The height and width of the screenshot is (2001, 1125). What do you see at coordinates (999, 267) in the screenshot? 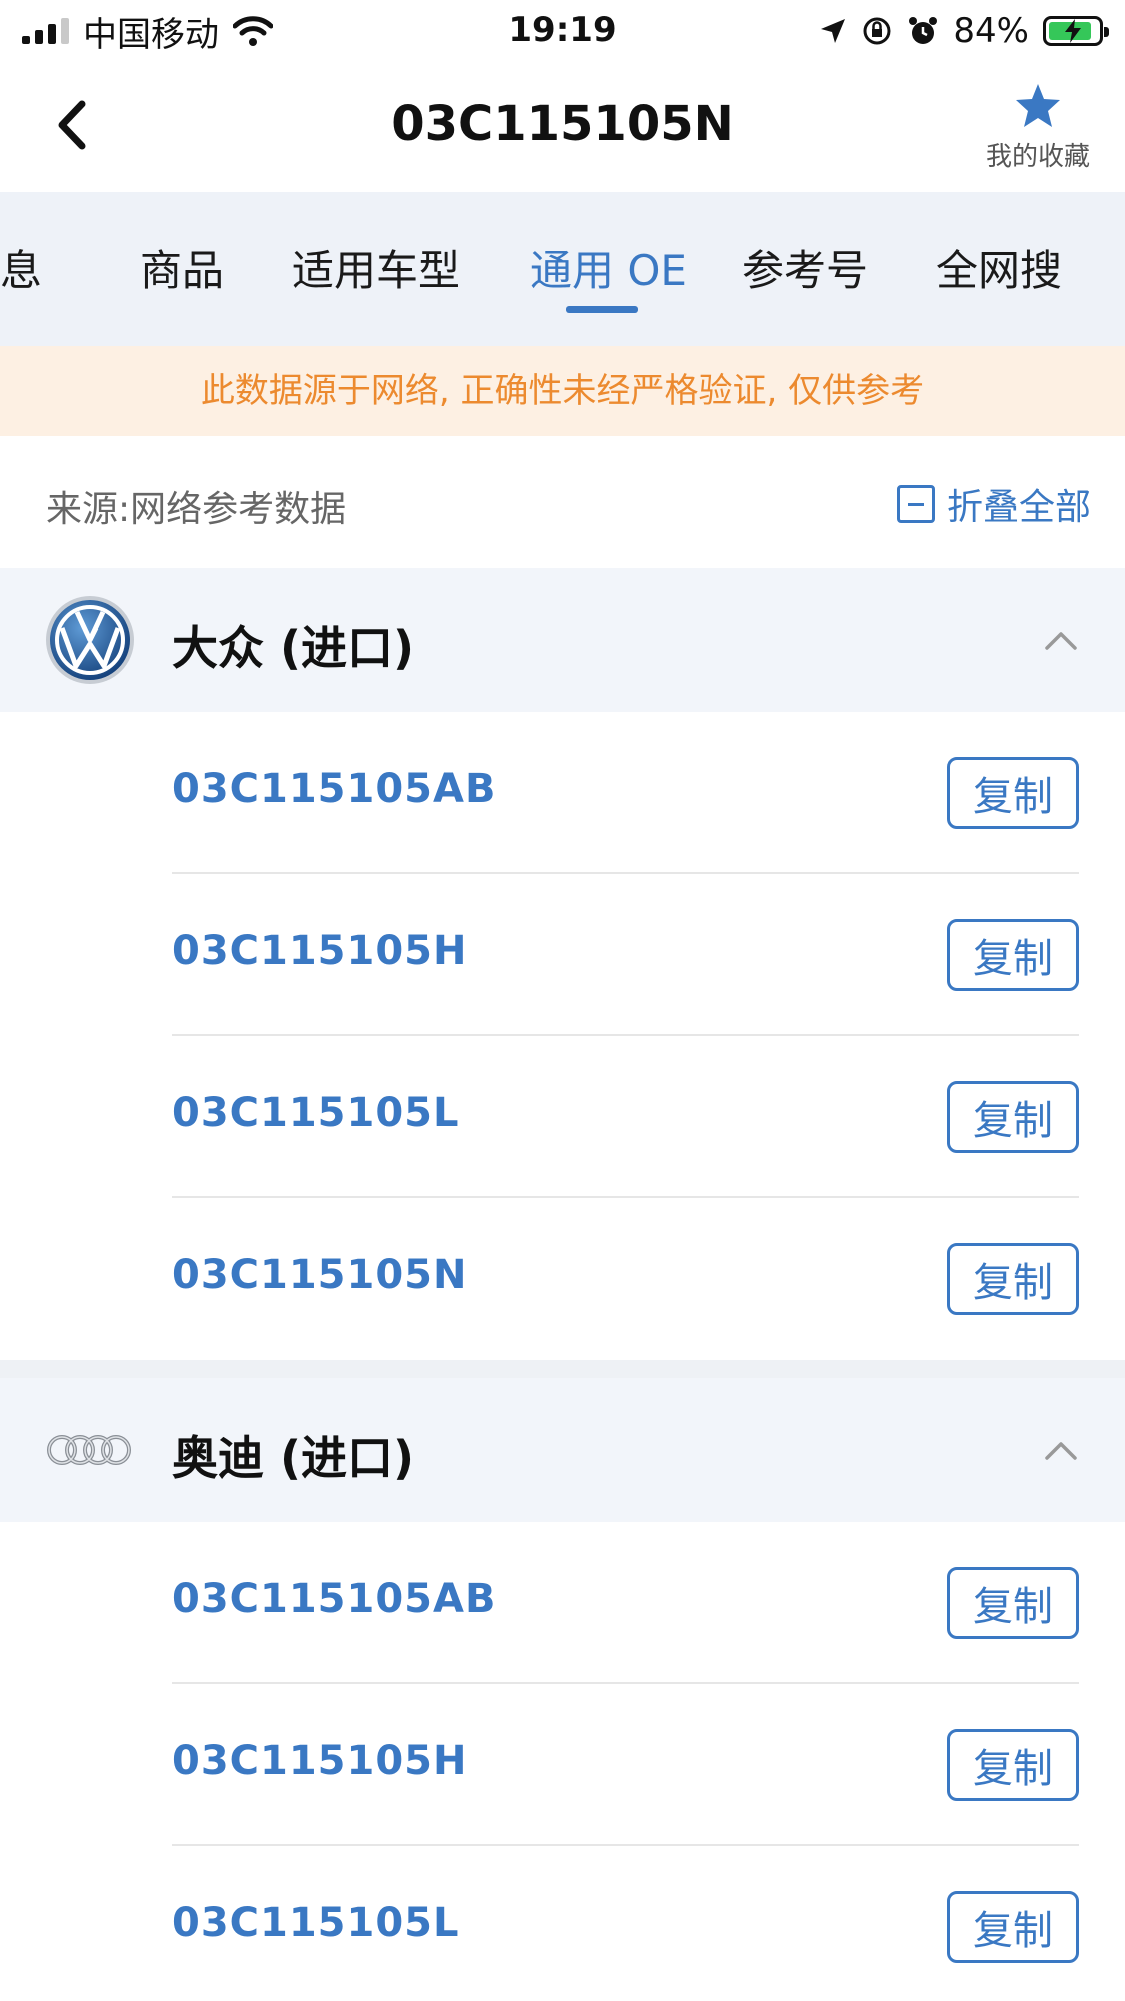
I see `tab-web-search: 全网搜` at bounding box center [999, 267].